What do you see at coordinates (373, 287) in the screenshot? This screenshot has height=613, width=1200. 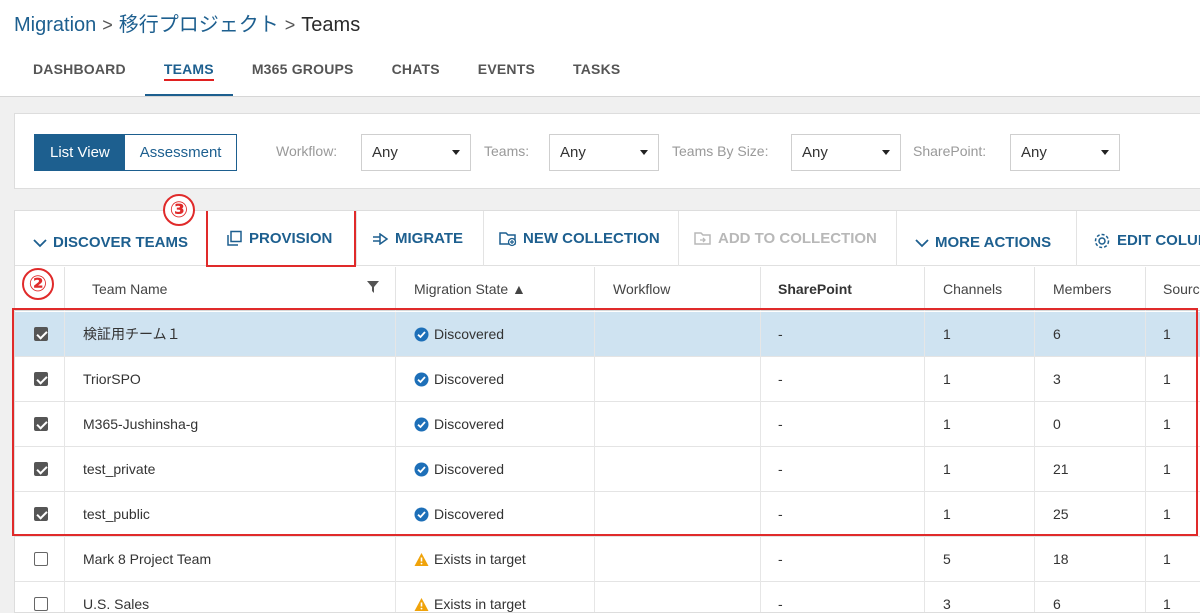 I see `filter-funnel-icon` at bounding box center [373, 287].